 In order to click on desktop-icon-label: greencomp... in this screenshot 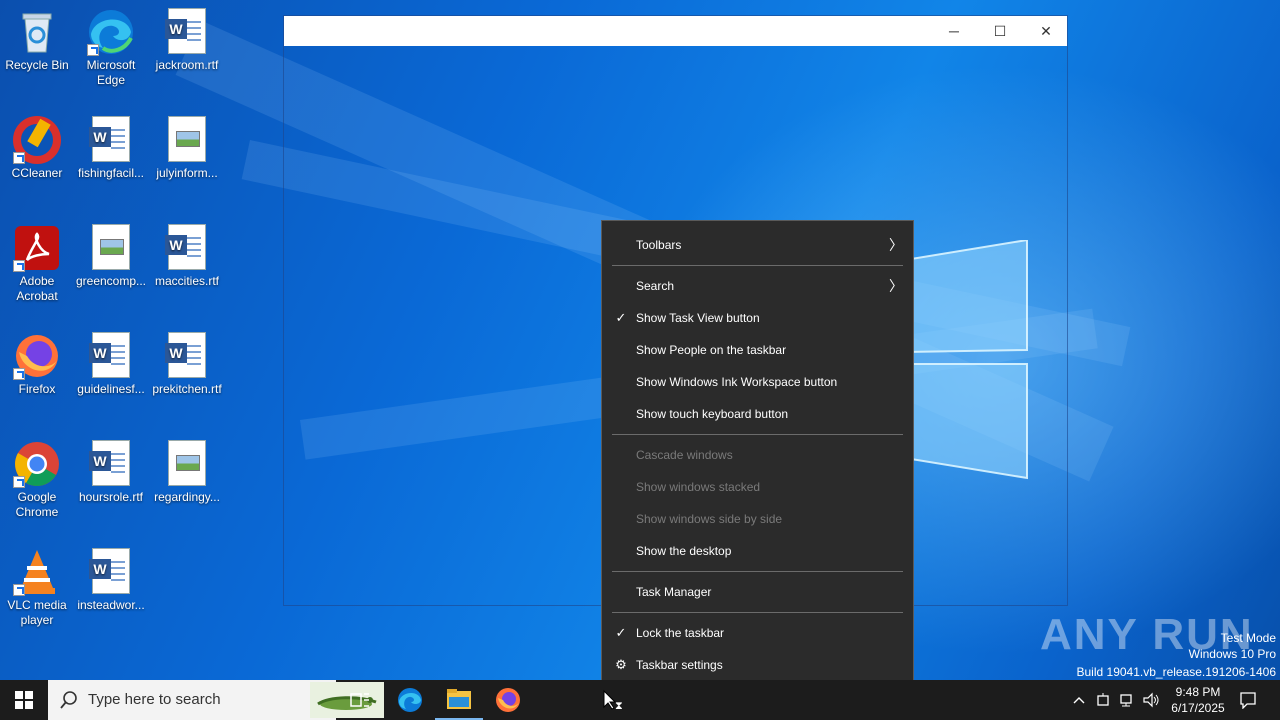, I will do `click(111, 281)`.